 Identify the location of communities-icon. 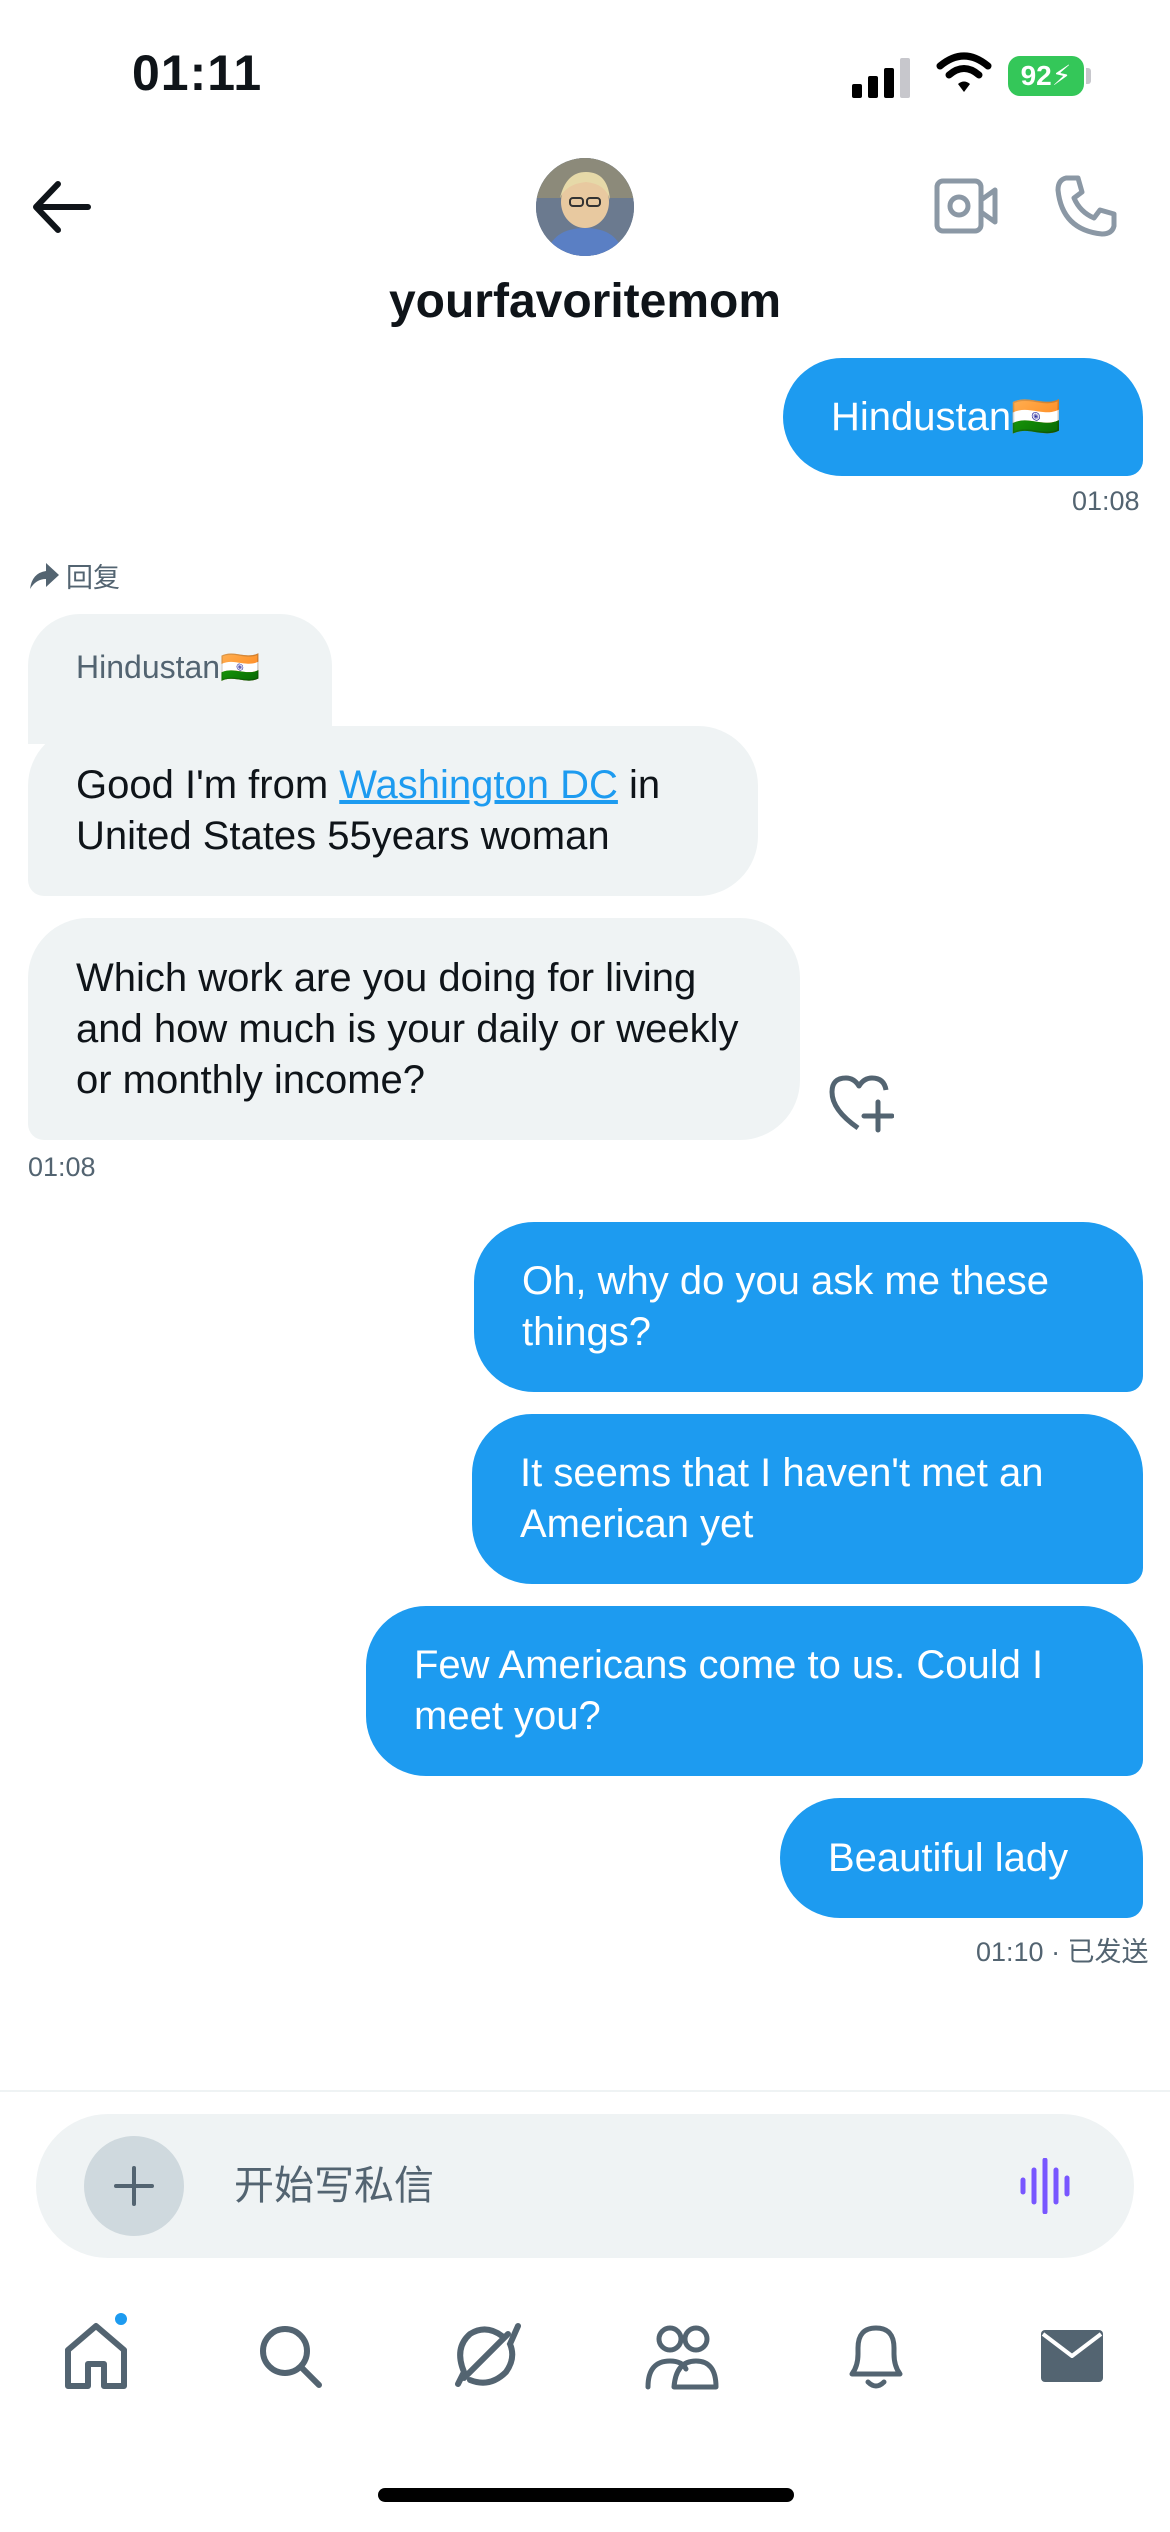
(682, 2357).